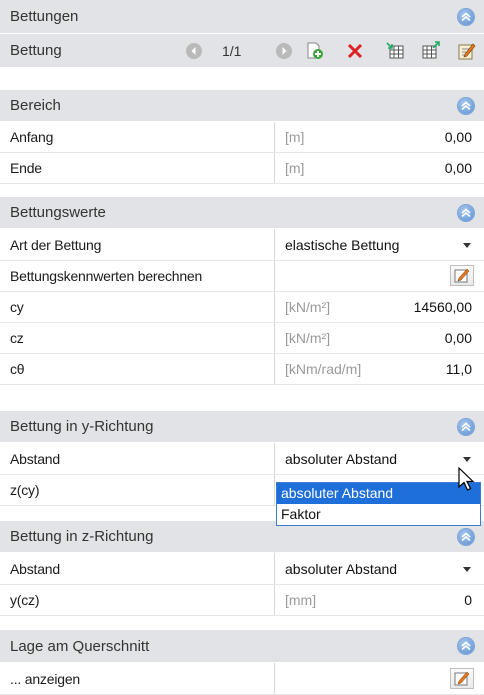 This screenshot has height=695, width=484. Describe the element at coordinates (468, 600) in the screenshot. I see `y-cz-value: 0` at that location.